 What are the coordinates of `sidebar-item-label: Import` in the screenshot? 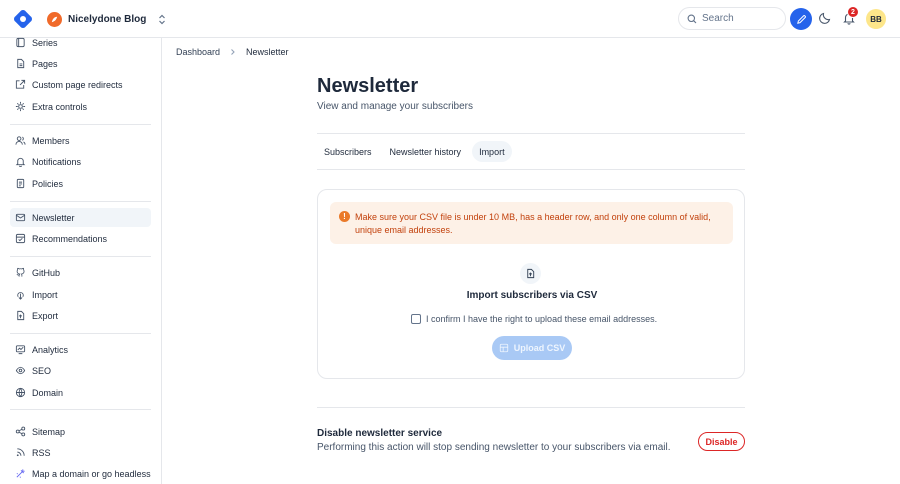 It's located at (45, 294).